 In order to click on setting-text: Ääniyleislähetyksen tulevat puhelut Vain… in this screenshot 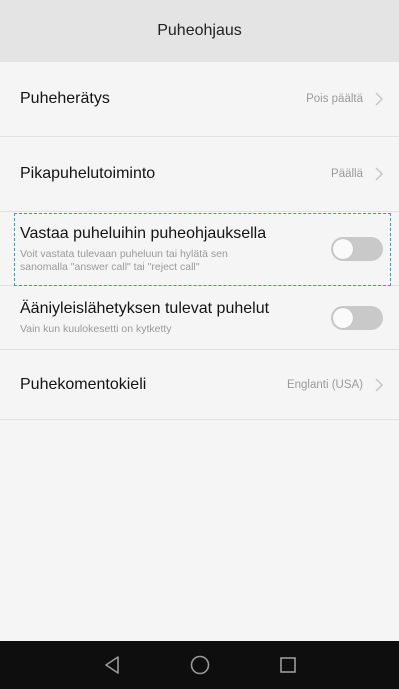, I will do `click(175, 317)`.